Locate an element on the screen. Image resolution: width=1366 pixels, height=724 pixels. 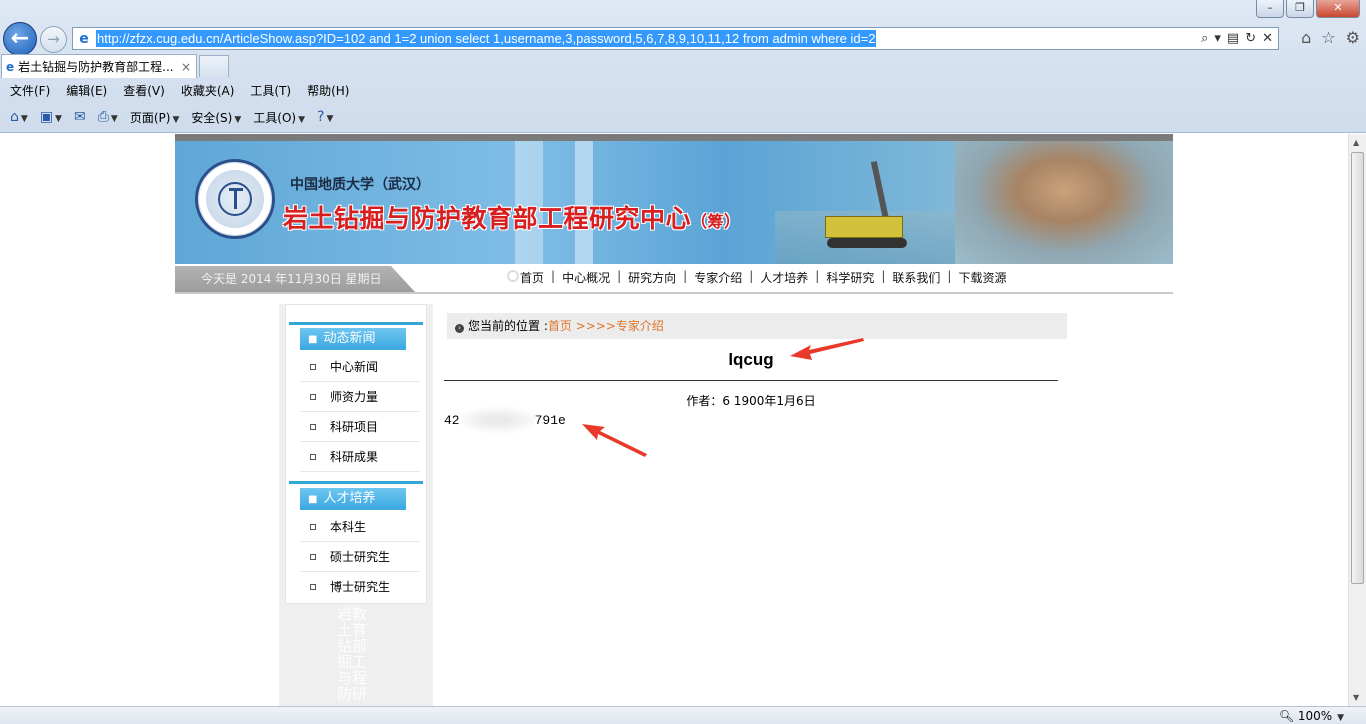
sidebar-item-projects: 科研项目 is located at coordinates (360, 427).